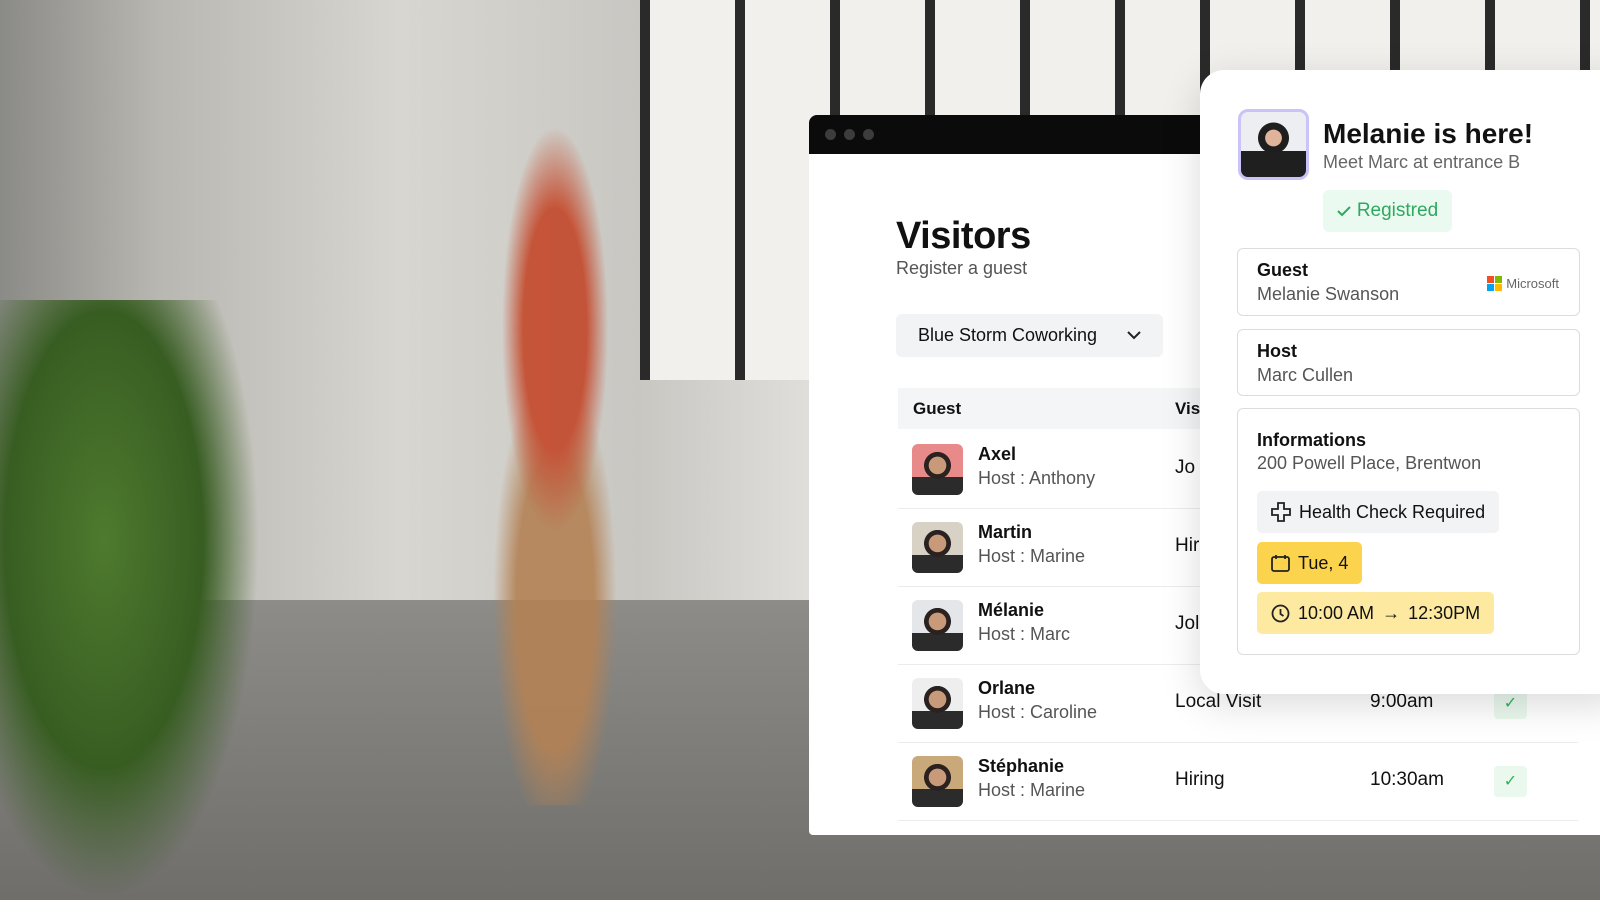  Describe the element at coordinates (1323, 562) in the screenshot. I see `date-text: Tue, 4` at that location.